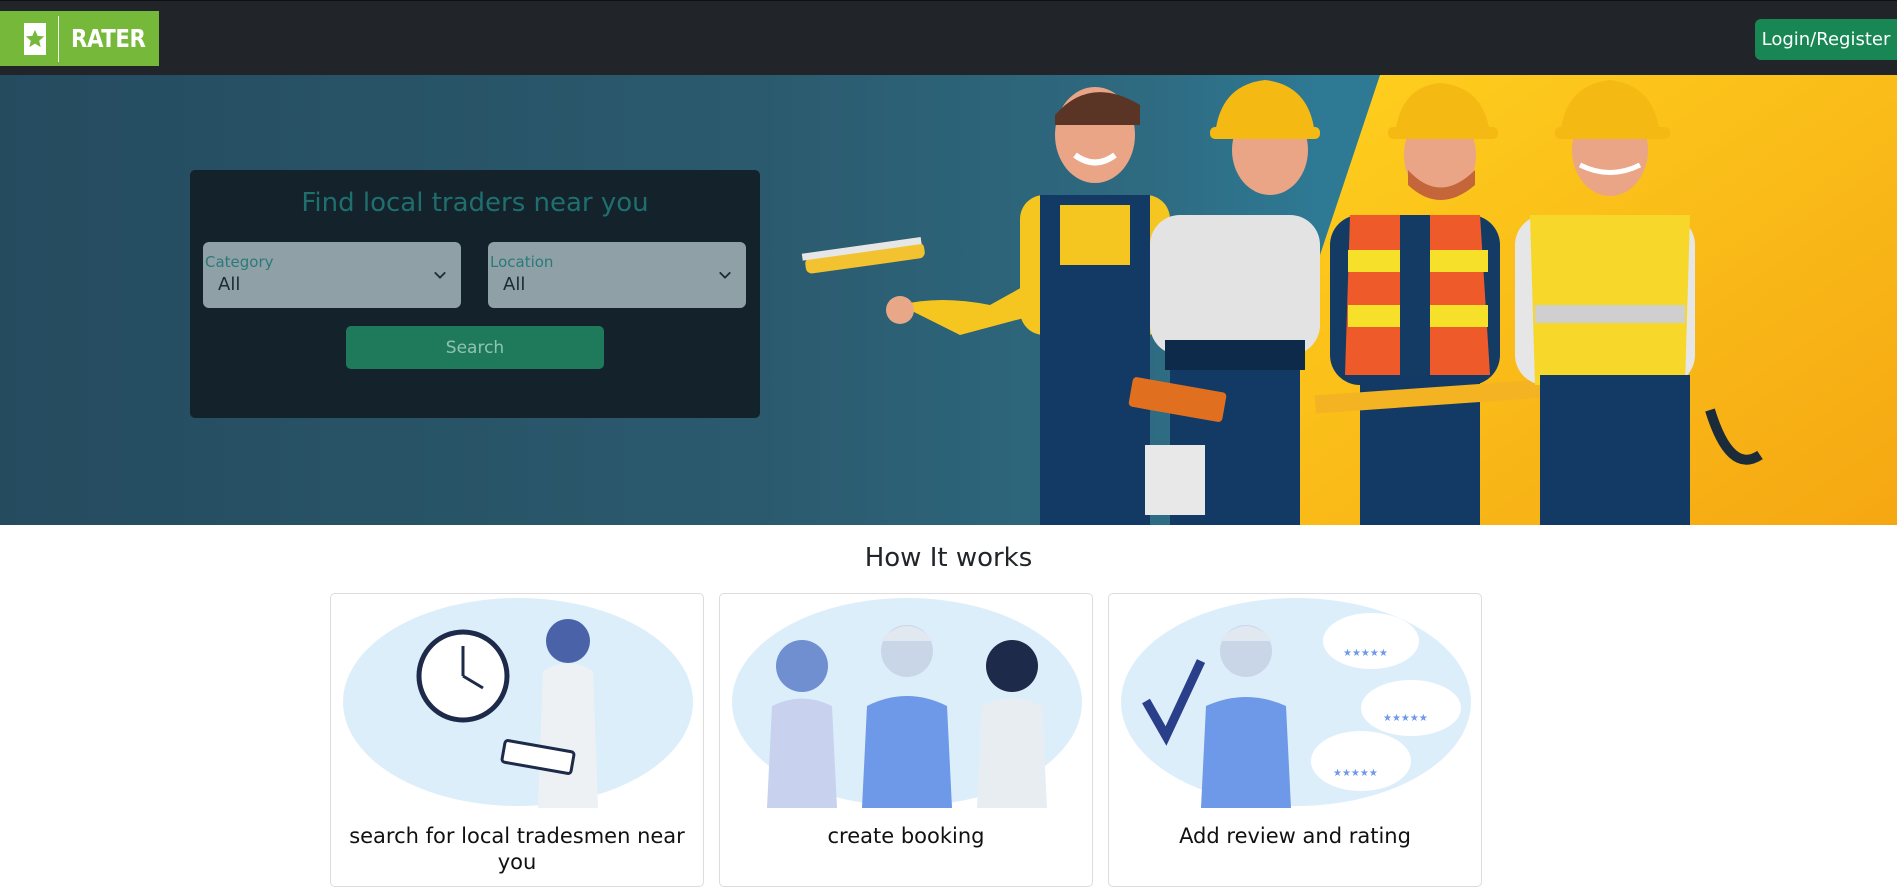  What do you see at coordinates (35, 38) in the screenshot?
I see `star-icon` at bounding box center [35, 38].